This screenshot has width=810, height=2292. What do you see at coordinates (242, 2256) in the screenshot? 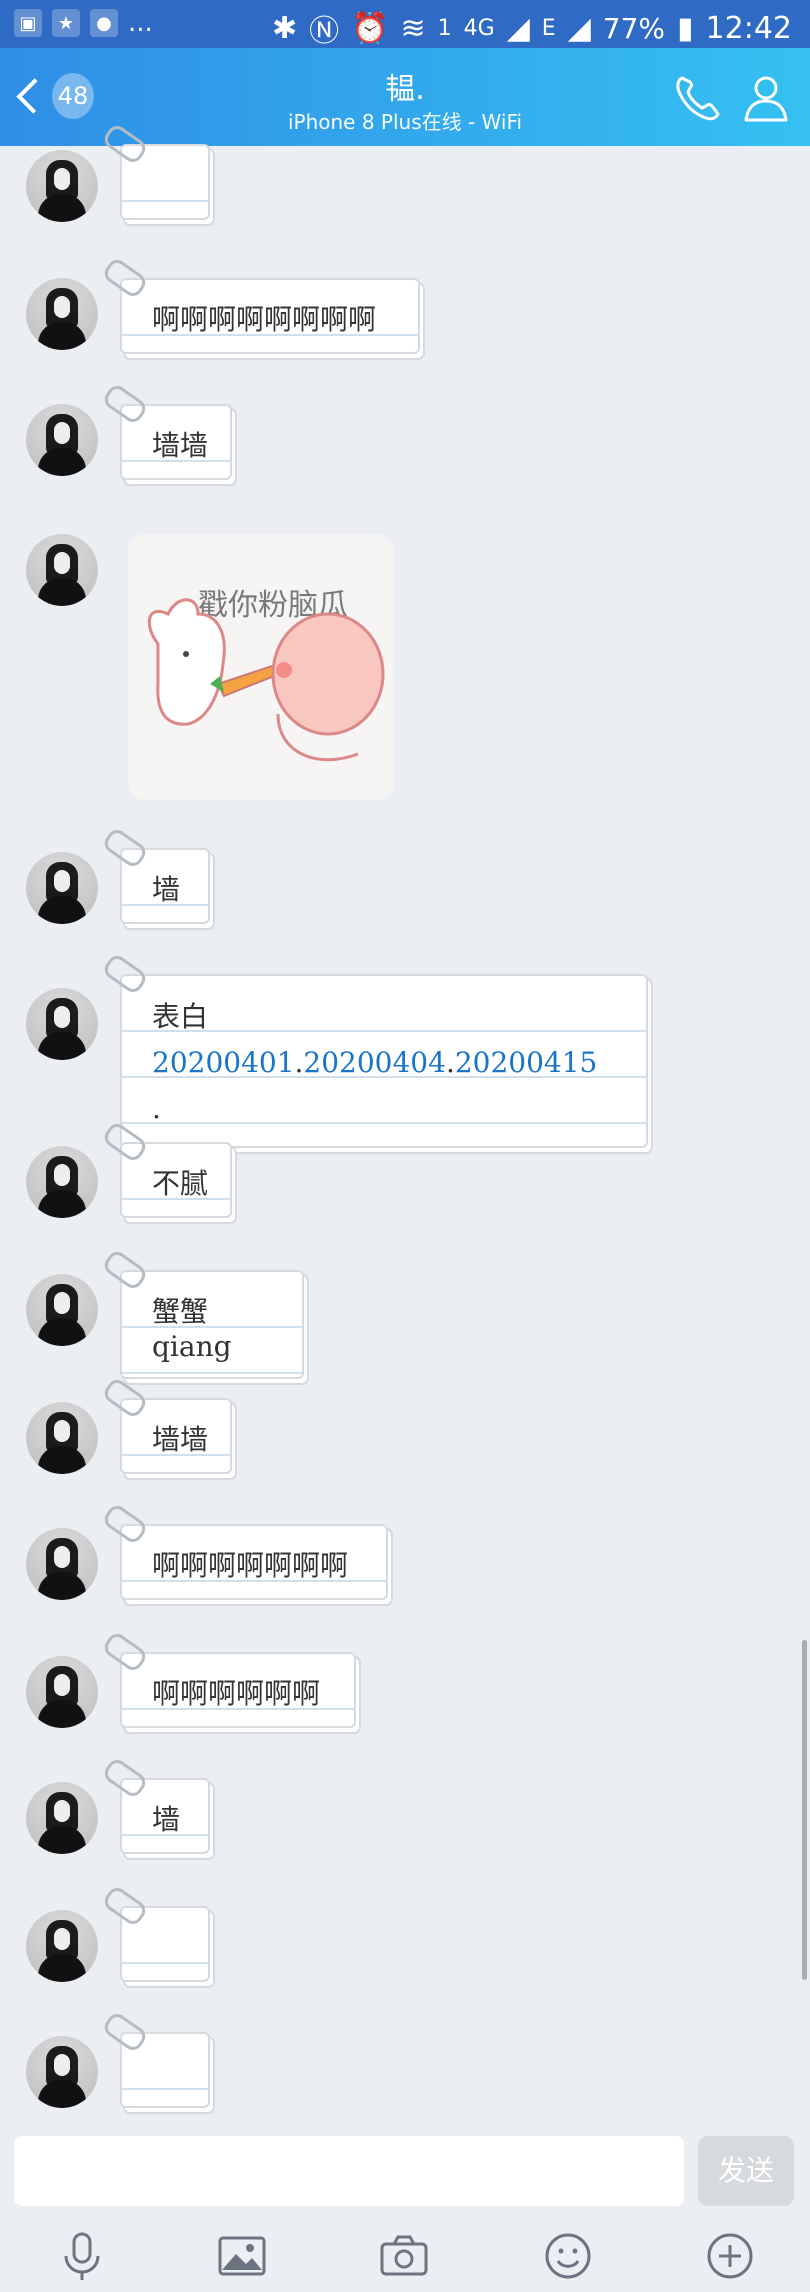
I see `image-icon` at bounding box center [242, 2256].